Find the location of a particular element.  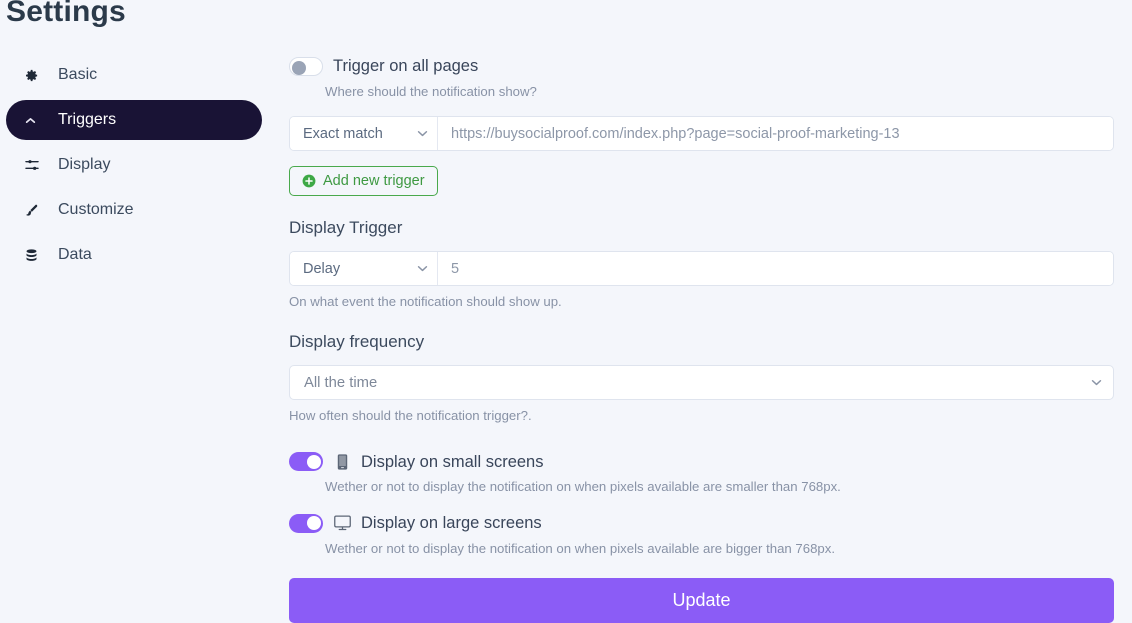

sidebar-nav: Basic Triggers Display Customize Data is located at coordinates (134, 167).